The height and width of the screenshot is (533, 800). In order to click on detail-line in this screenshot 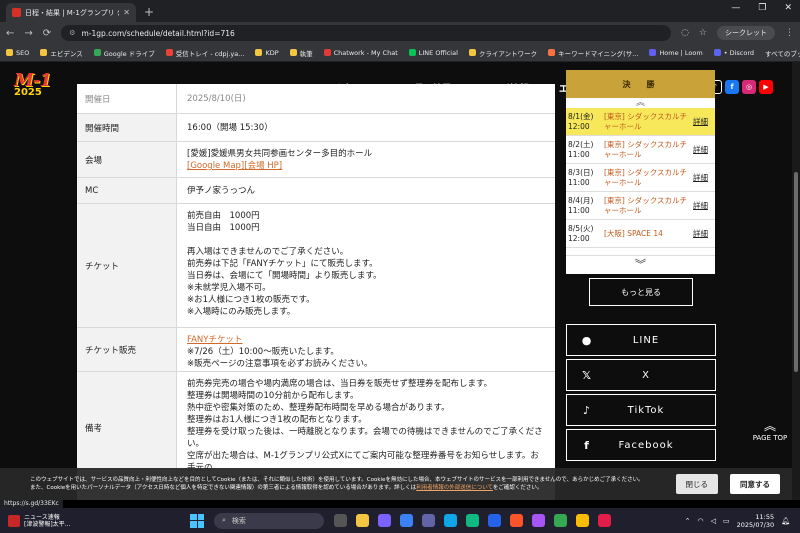, I will do `click(366, 240)`.